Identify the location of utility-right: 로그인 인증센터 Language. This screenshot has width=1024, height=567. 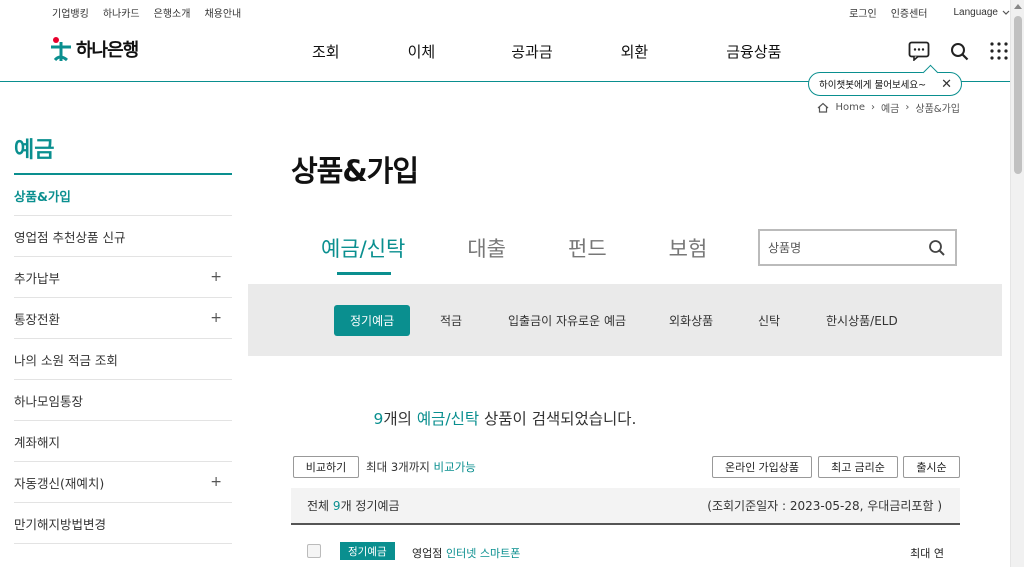
(929, 12).